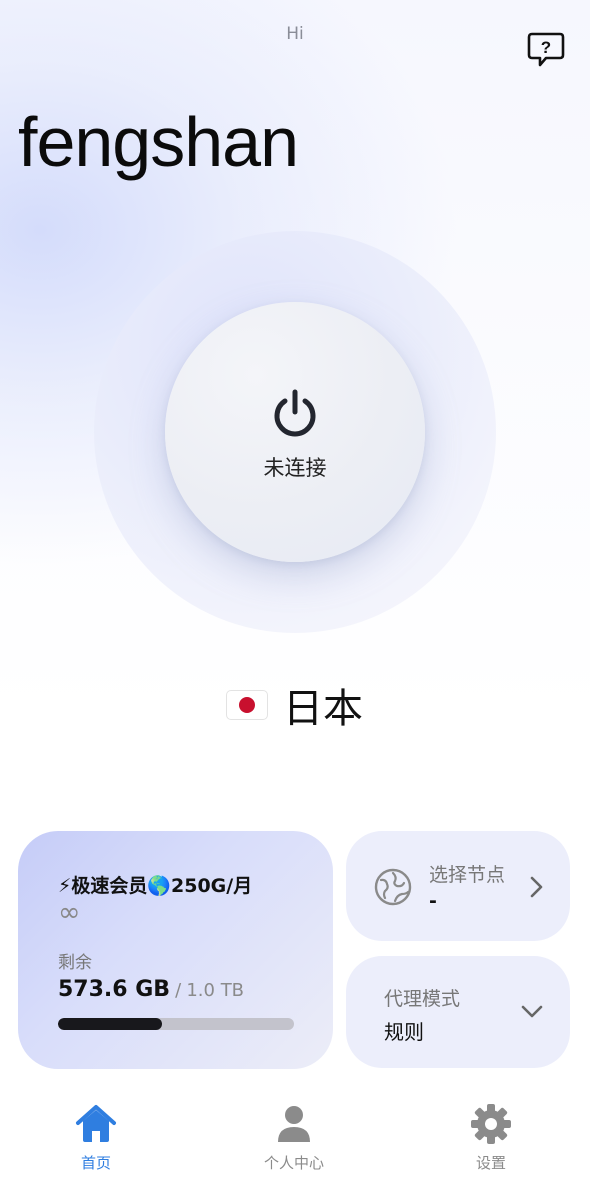 The height and width of the screenshot is (1192, 590). Describe the element at coordinates (293, 1163) in the screenshot. I see `tab-profile-label: 个人中心` at that location.